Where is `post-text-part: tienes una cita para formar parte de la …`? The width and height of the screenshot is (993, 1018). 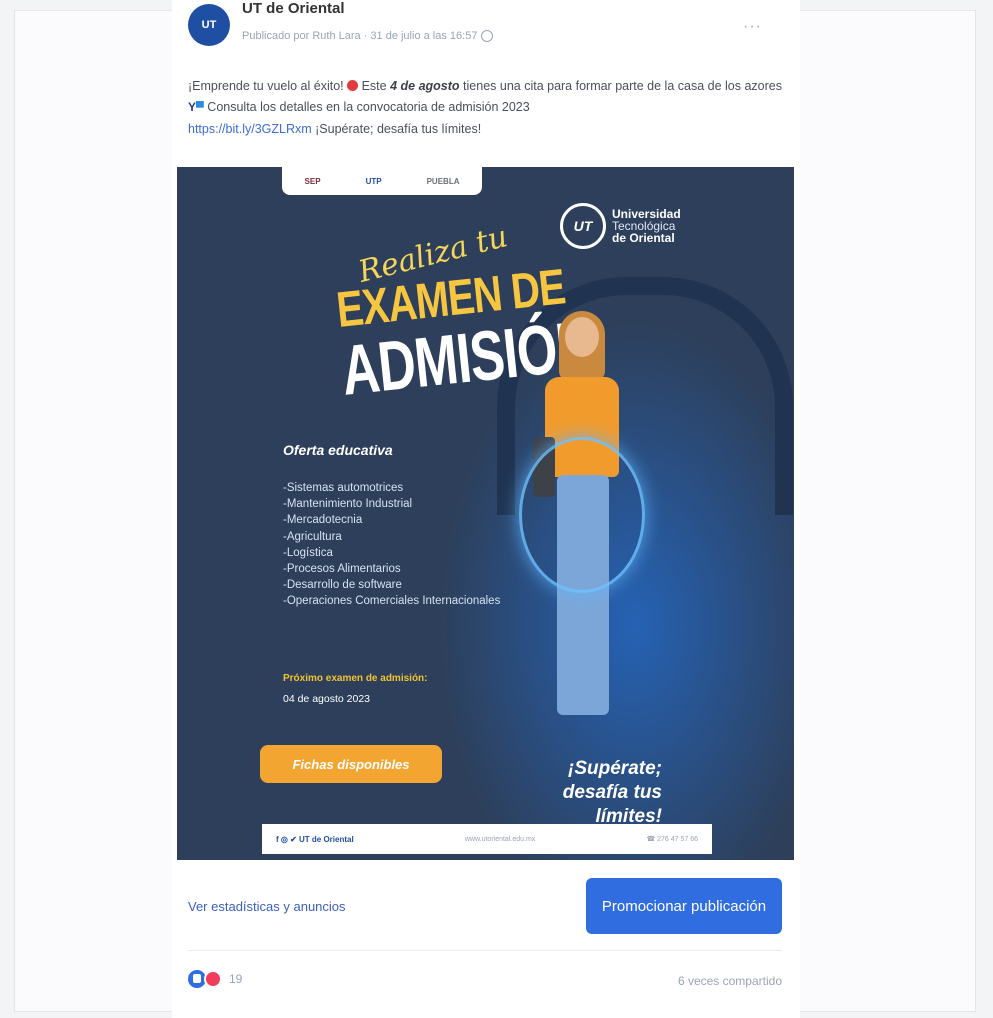
post-text-part: tienes una cita para formar parte de la … is located at coordinates (620, 86).